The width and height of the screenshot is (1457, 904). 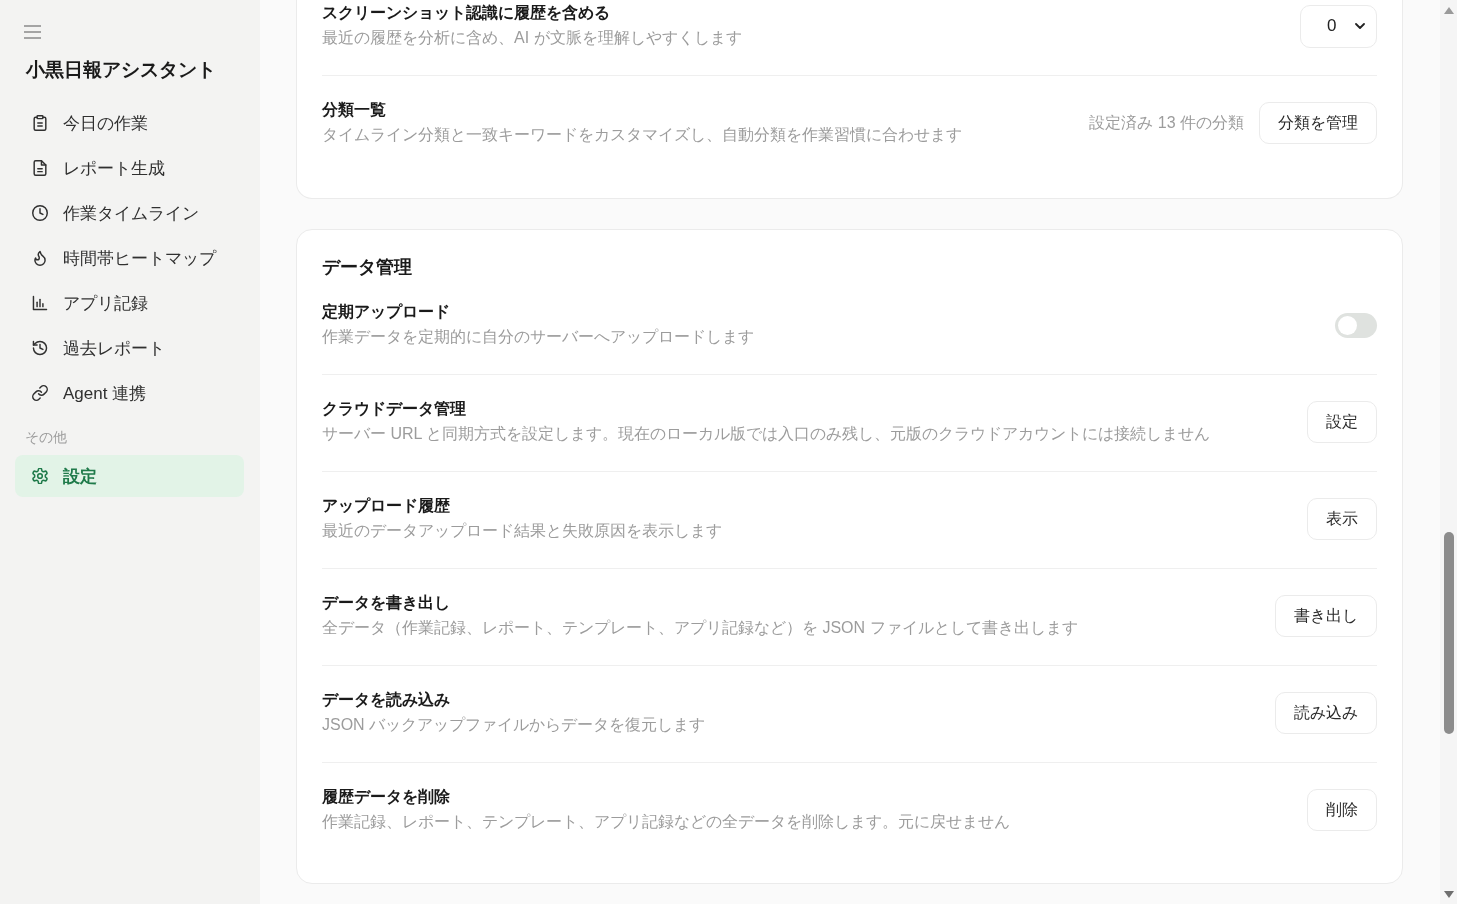 What do you see at coordinates (767, 434) in the screenshot?
I see `setting-description: サーバー URL と同期方式を設定します。現在のローカル版では入口のみ残し、元版のクラウドアカウントには接続しません` at bounding box center [767, 434].